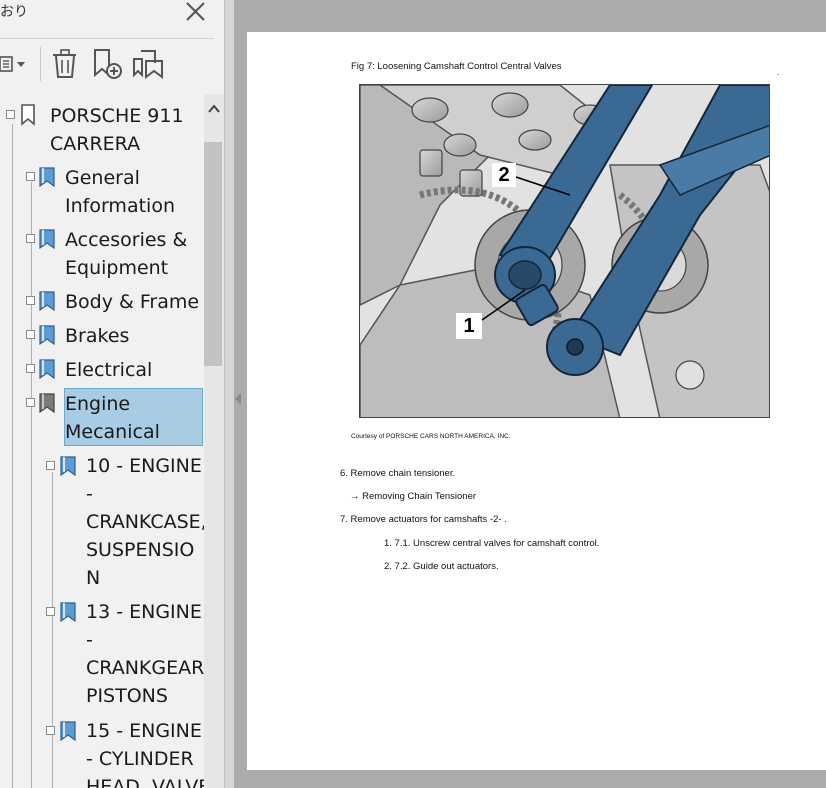  What do you see at coordinates (213, 254) in the screenshot?
I see `scroll-thumb` at bounding box center [213, 254].